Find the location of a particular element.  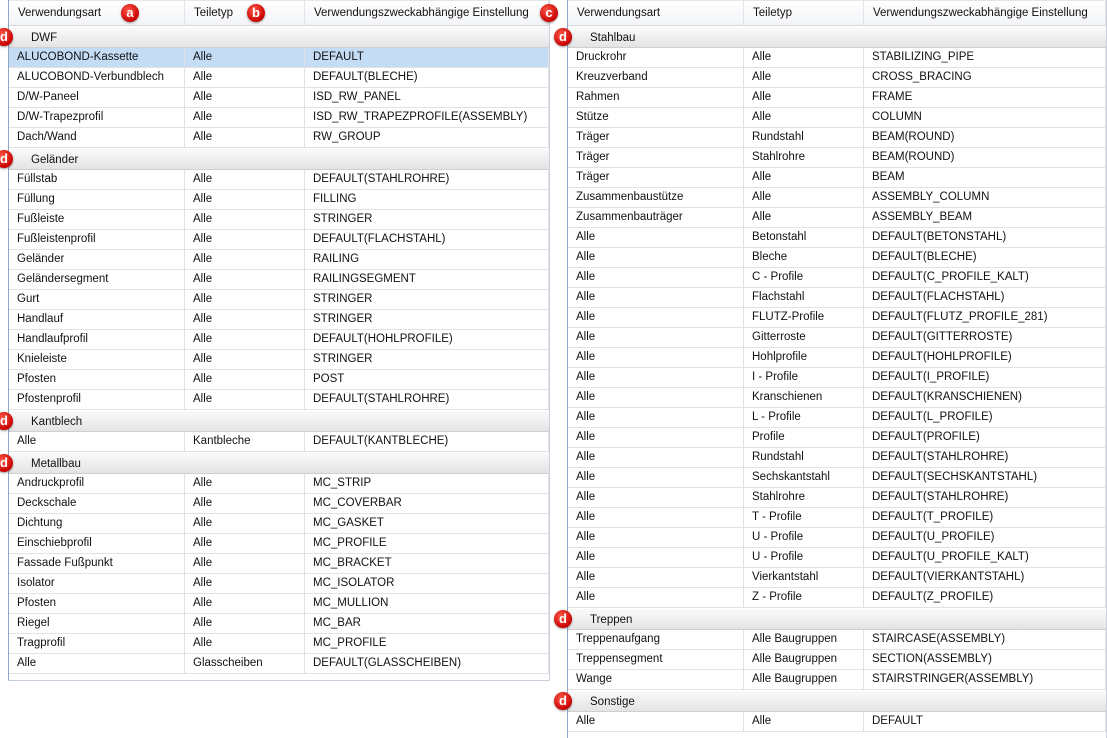

table-row: Pfosten Alle POST is located at coordinates (279, 380).